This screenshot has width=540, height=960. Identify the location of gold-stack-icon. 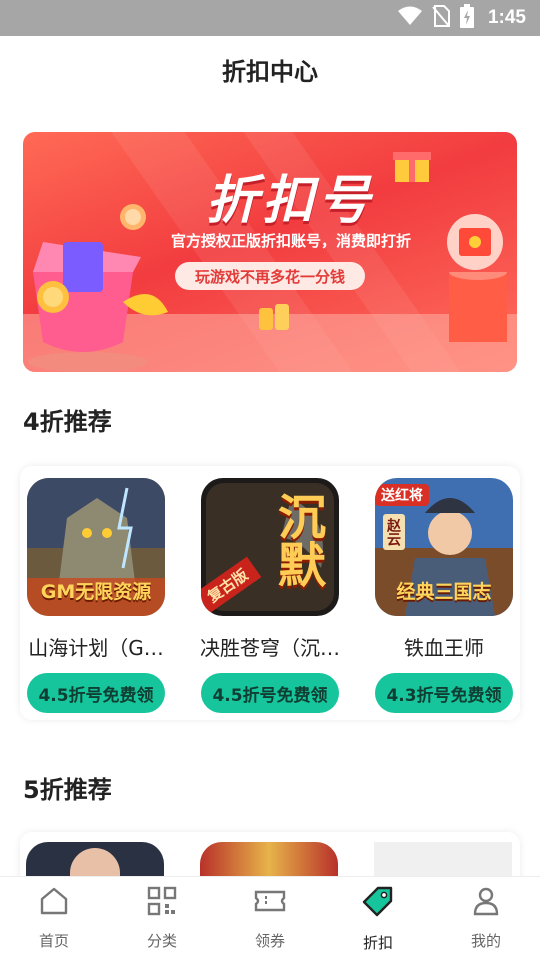
(274, 317).